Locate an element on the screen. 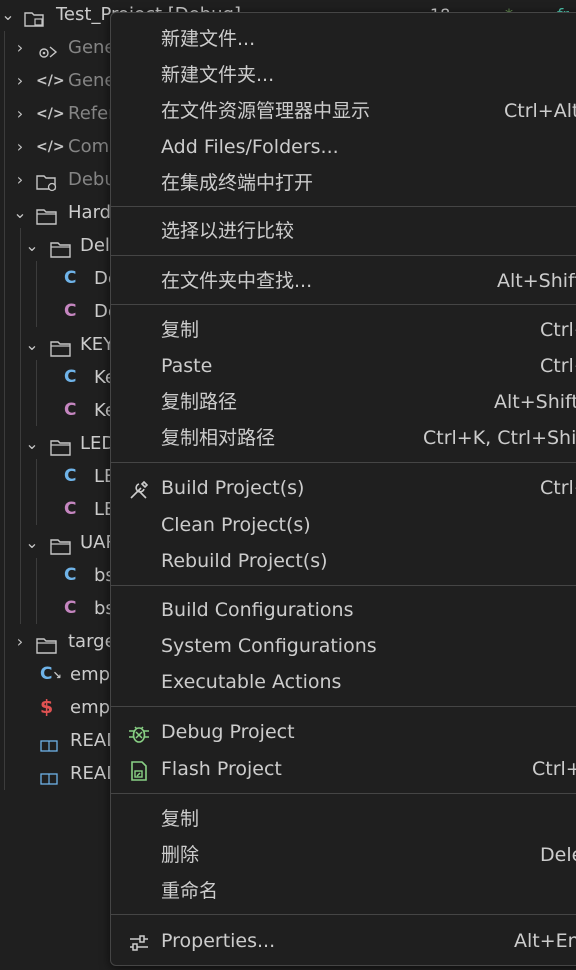 This screenshot has width=576, height=970. menu-item-clean-project: Clean Project(s) is located at coordinates (343, 525).